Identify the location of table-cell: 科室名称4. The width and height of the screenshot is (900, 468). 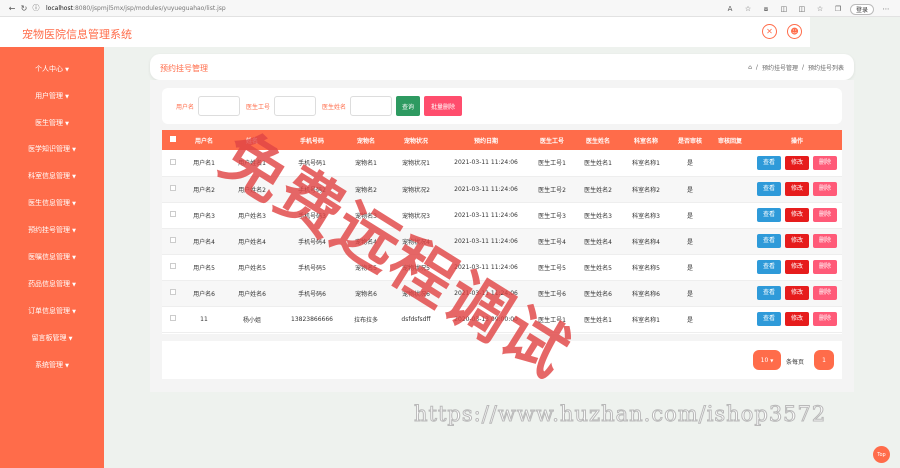
(646, 241).